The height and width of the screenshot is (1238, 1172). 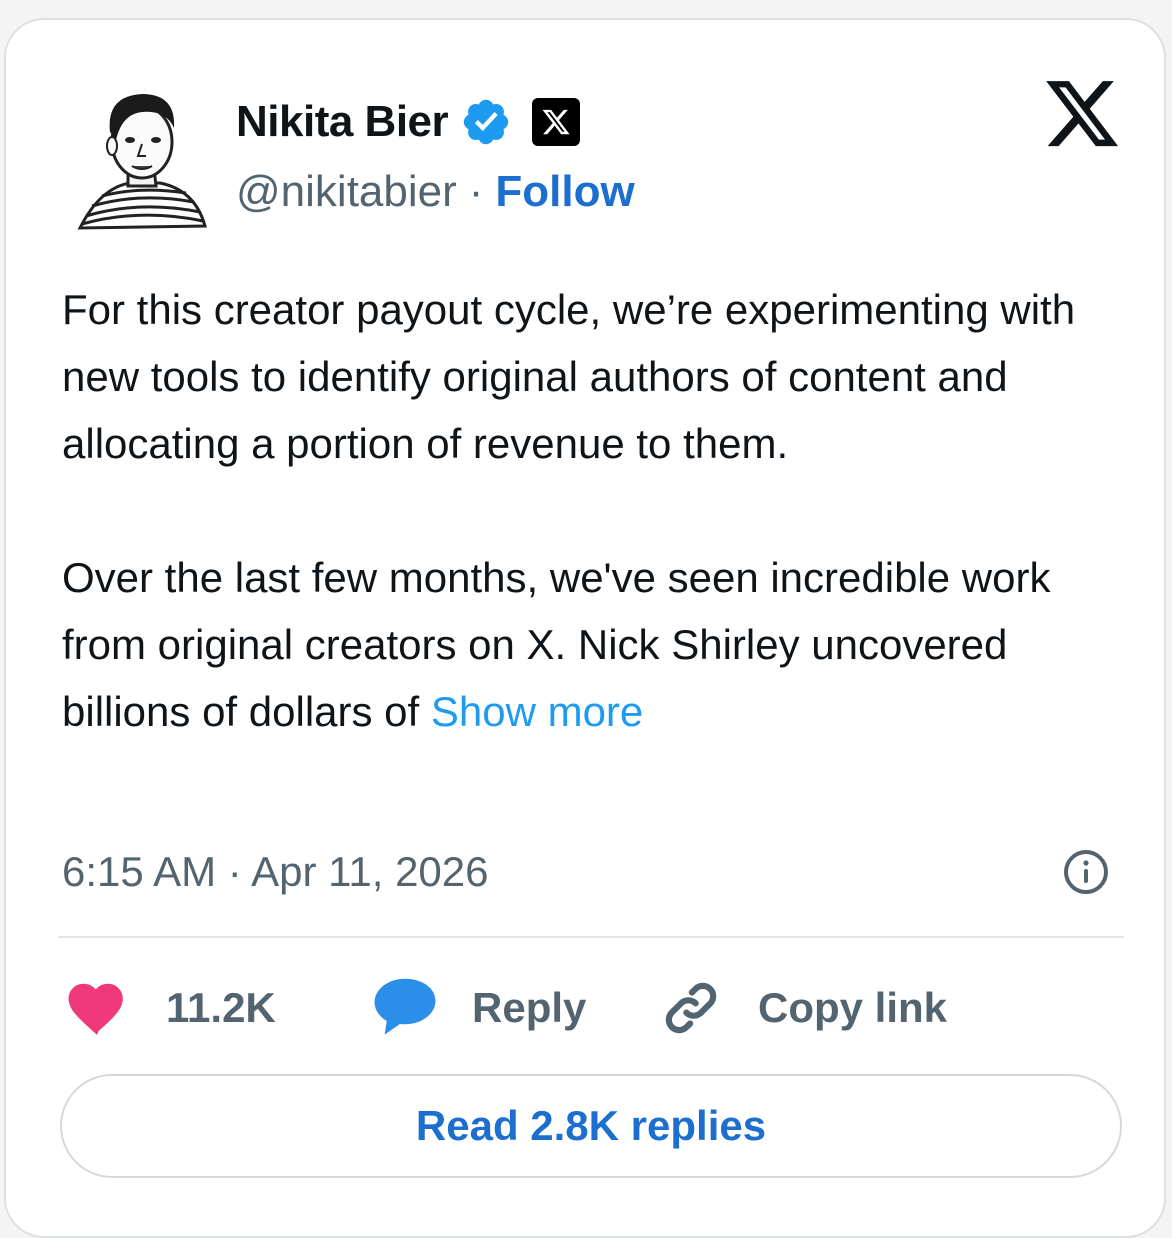 I want to click on author-name-row: Nikita Bier, so click(x=408, y=122).